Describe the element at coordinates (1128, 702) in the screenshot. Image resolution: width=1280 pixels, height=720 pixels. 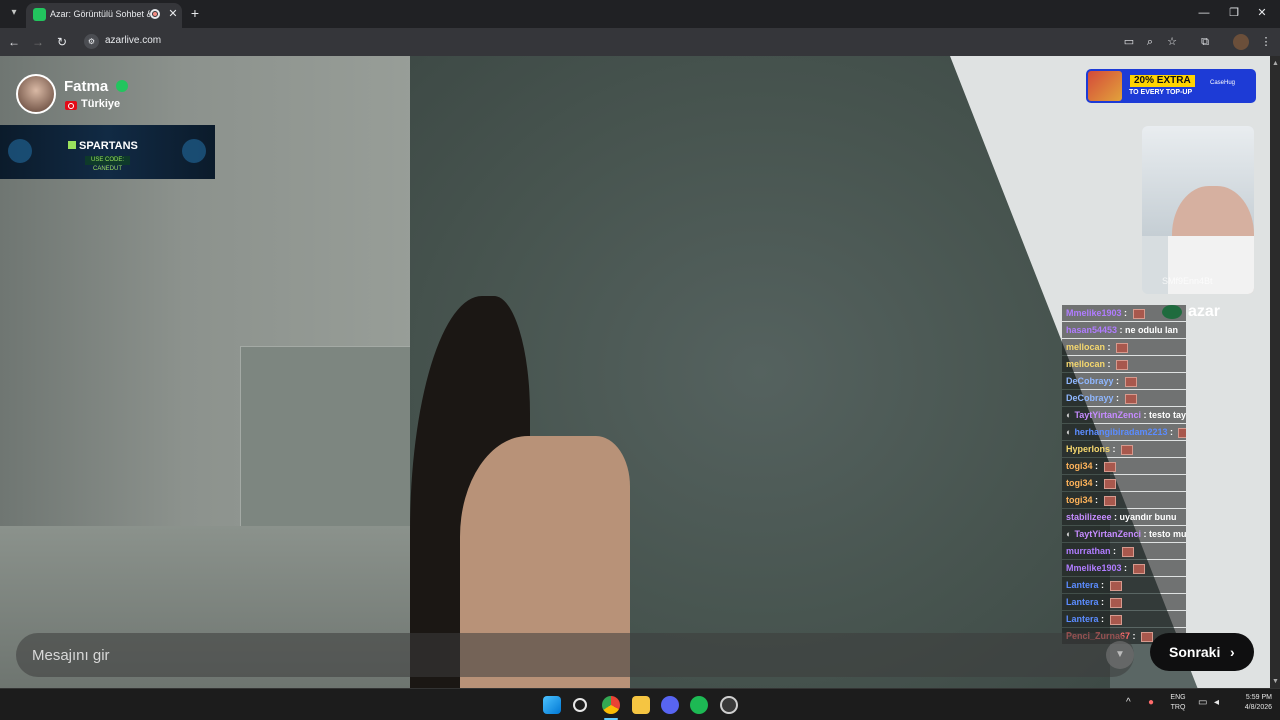
I see `tray-chevron-icon: ^` at that location.